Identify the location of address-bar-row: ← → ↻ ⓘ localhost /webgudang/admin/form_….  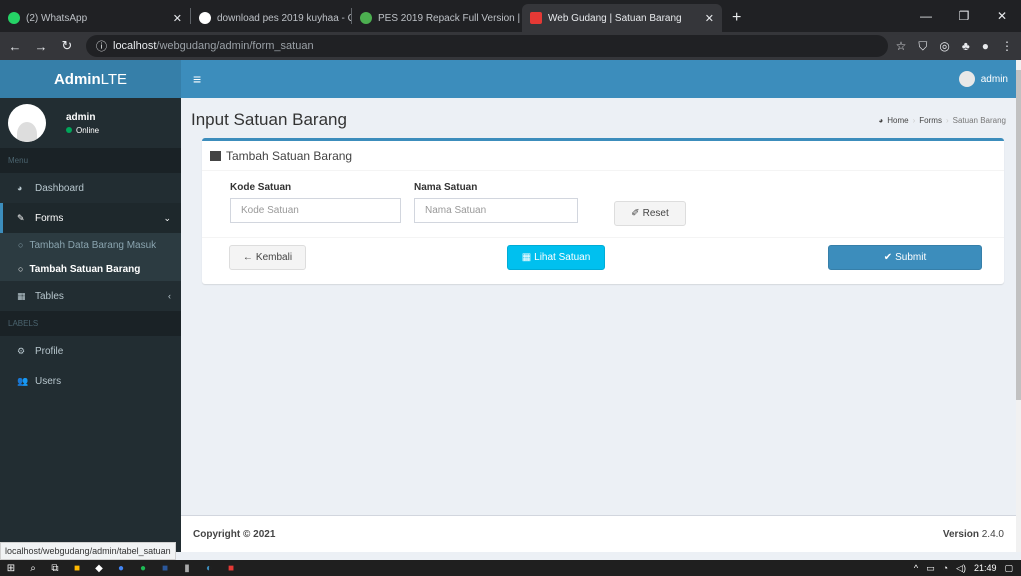
(510, 46).